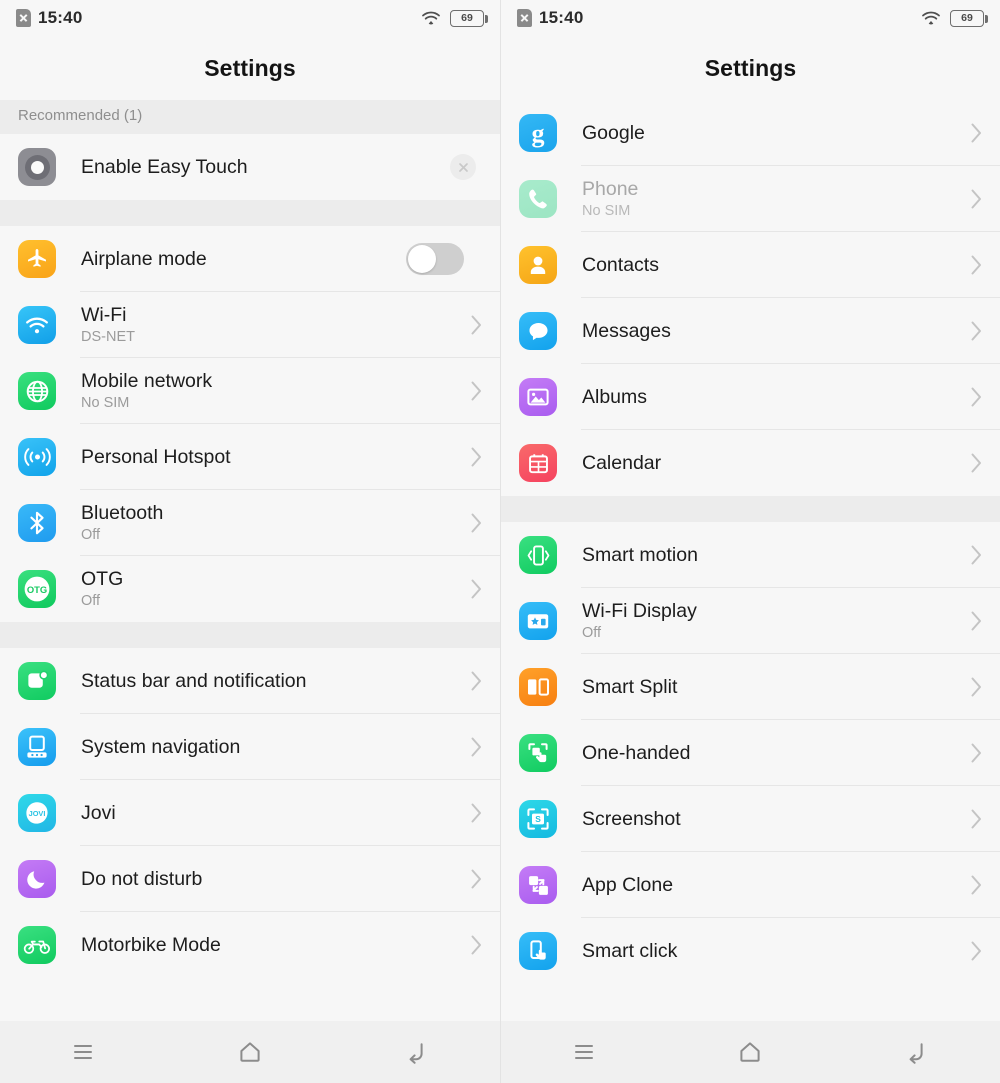  I want to click on smart-click-icon, so click(538, 951).